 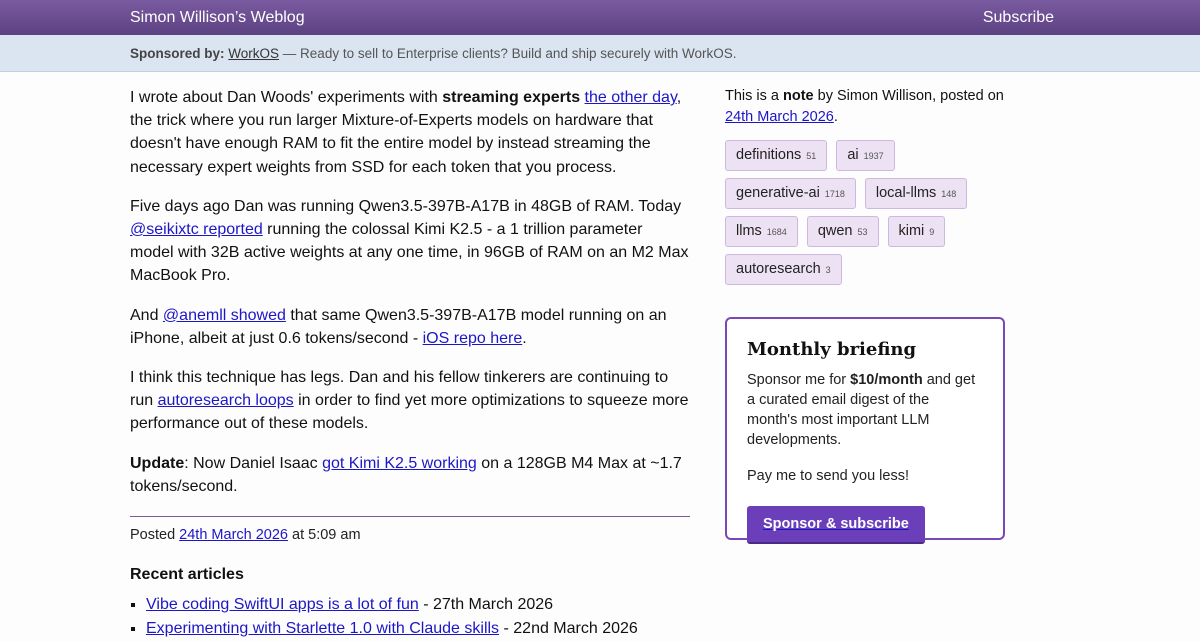 What do you see at coordinates (776, 155) in the screenshot?
I see `tag-definitions: definitions 51` at bounding box center [776, 155].